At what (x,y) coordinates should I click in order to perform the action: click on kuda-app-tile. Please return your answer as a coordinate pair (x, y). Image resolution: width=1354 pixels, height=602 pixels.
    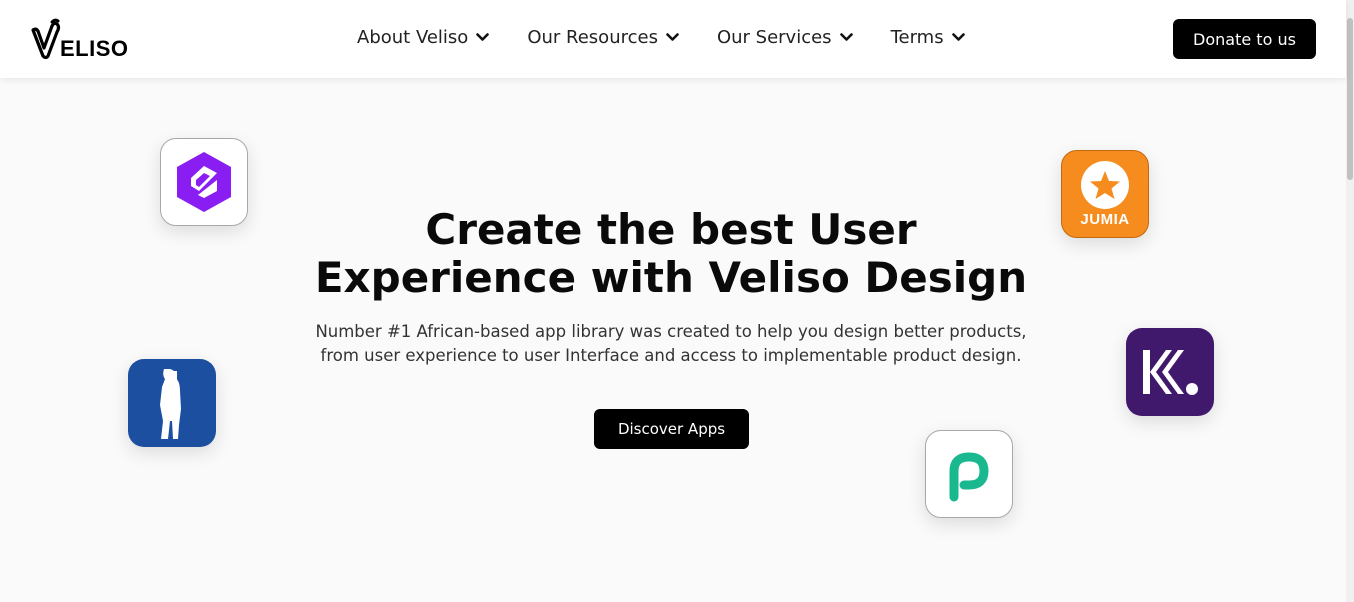
    Looking at the image, I should click on (1170, 372).